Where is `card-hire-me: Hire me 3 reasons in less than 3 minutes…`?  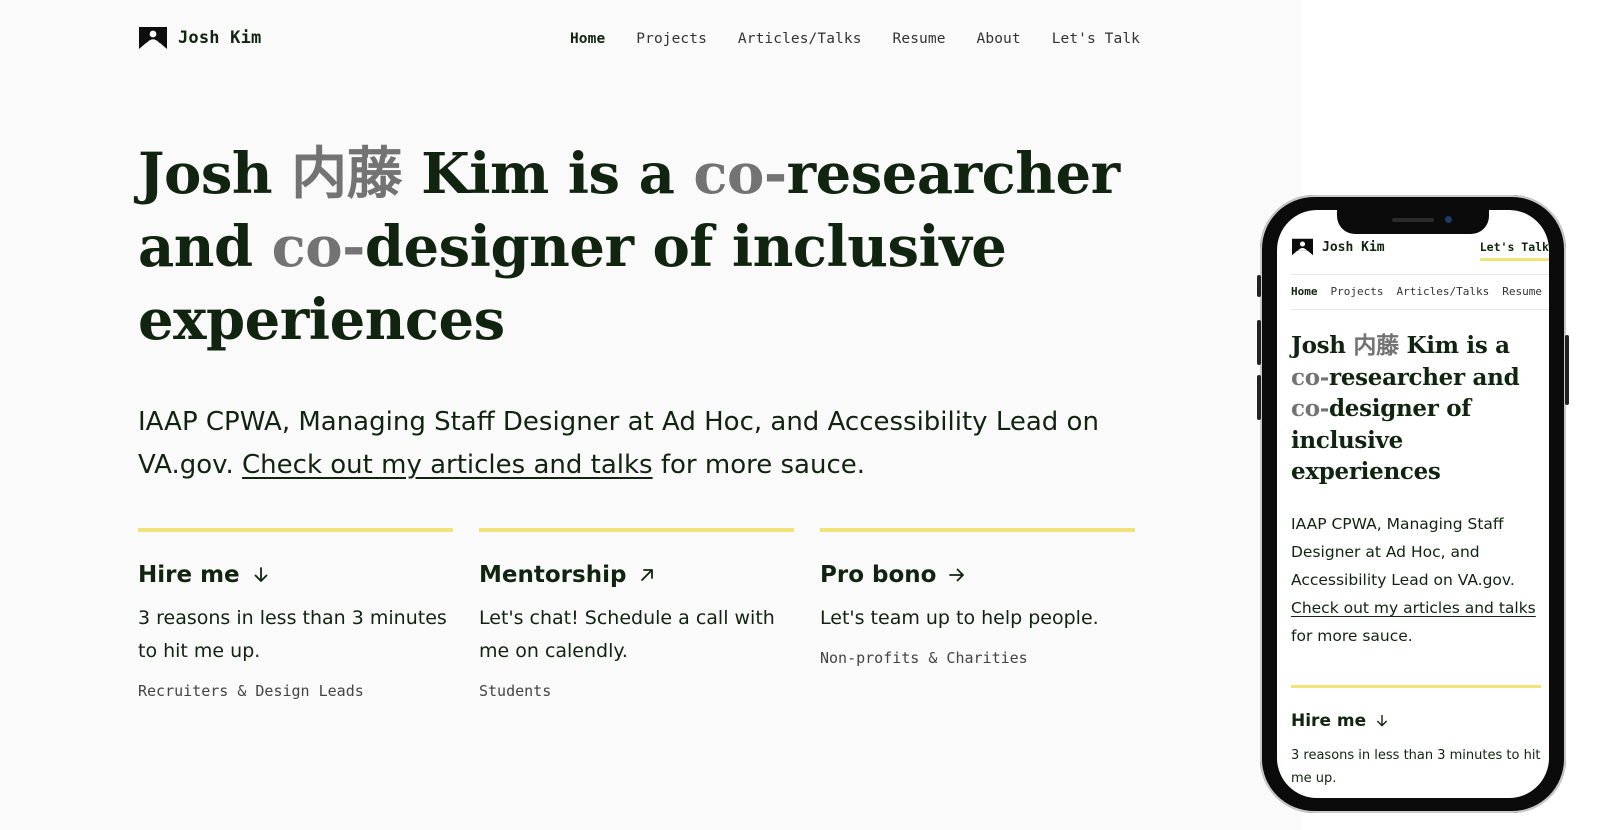 card-hire-me: Hire me 3 reasons in less than 3 minutes… is located at coordinates (295, 614).